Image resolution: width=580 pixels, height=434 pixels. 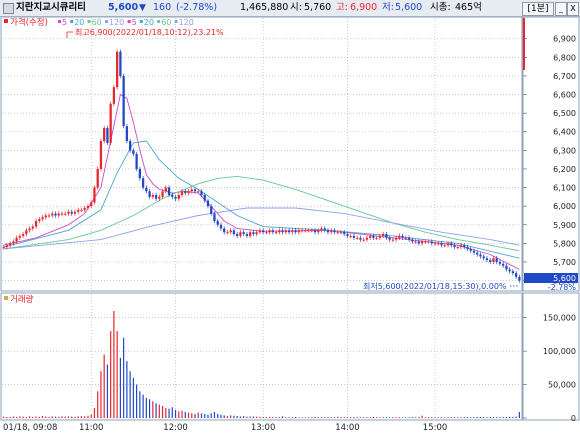 What do you see at coordinates (186, 22) in the screenshot?
I see `legend-label: 120` at bounding box center [186, 22].